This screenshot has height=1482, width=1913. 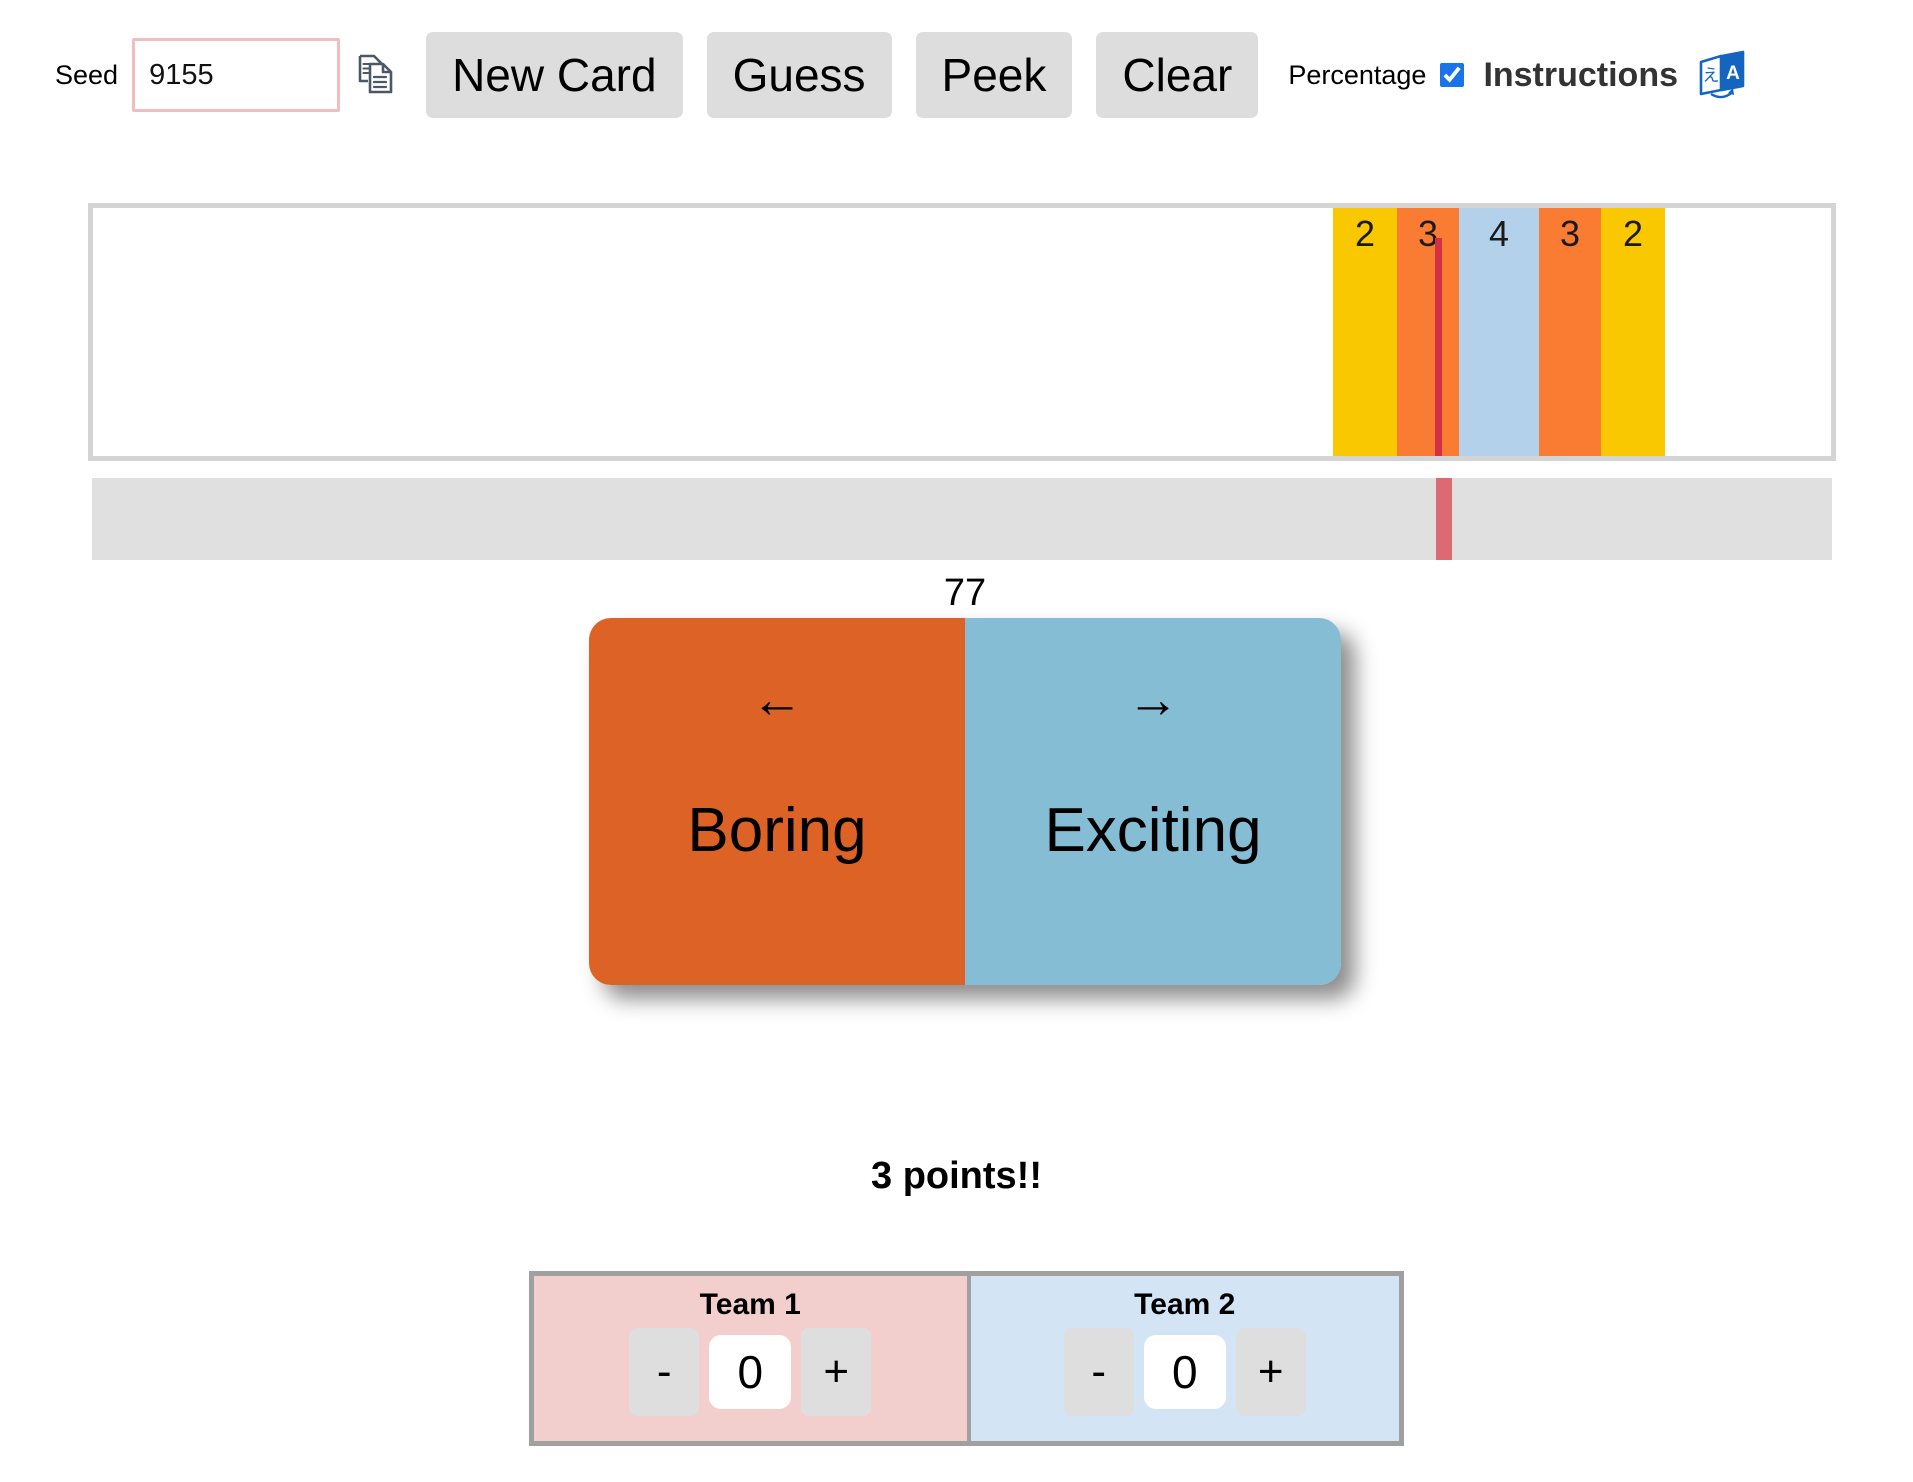 What do you see at coordinates (1499, 233) in the screenshot?
I see `score-band-label: 4` at bounding box center [1499, 233].